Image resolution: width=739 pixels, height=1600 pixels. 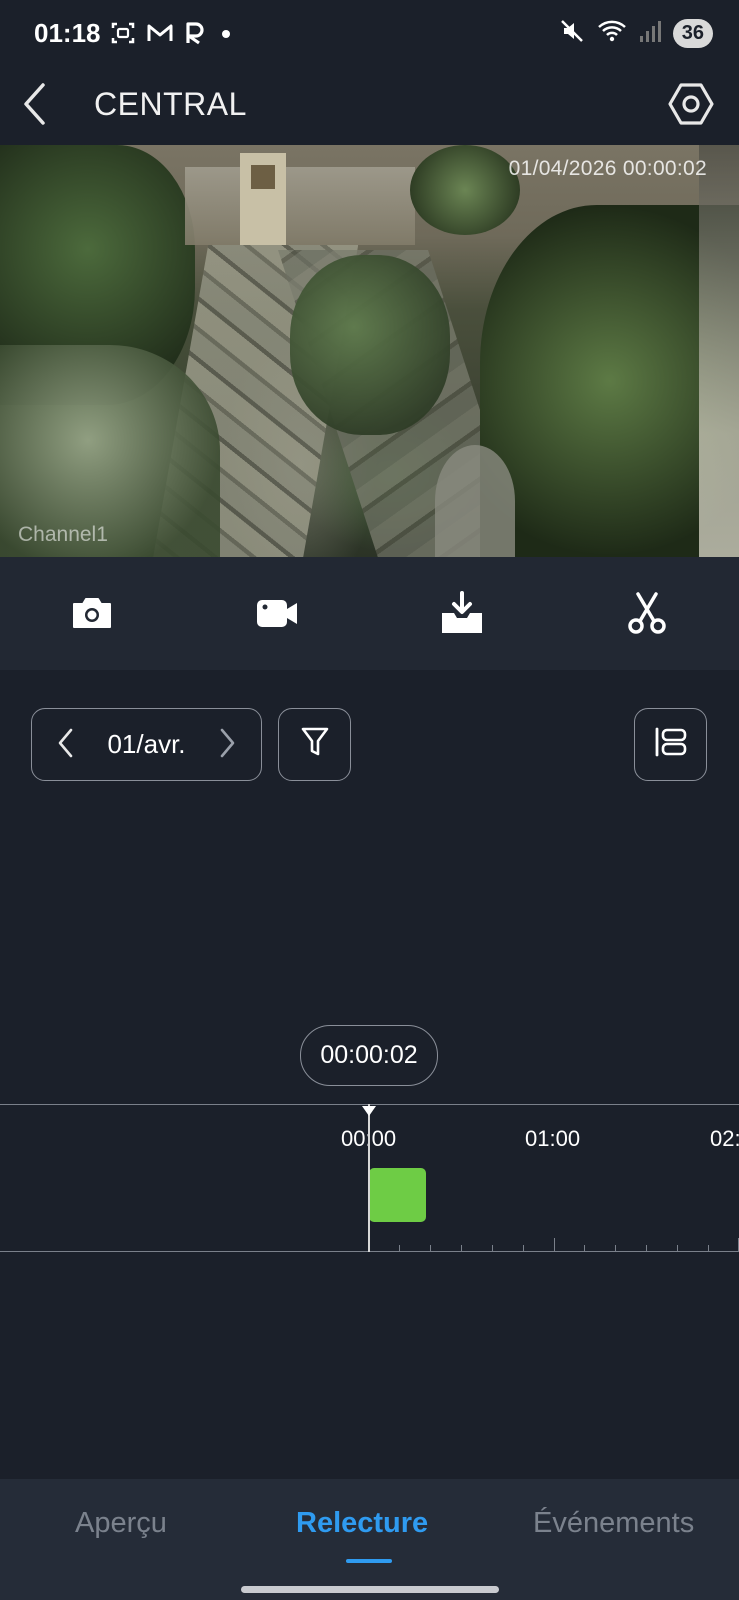 I want to click on timeline-label-1: 01:00, so click(x=553, y=1138).